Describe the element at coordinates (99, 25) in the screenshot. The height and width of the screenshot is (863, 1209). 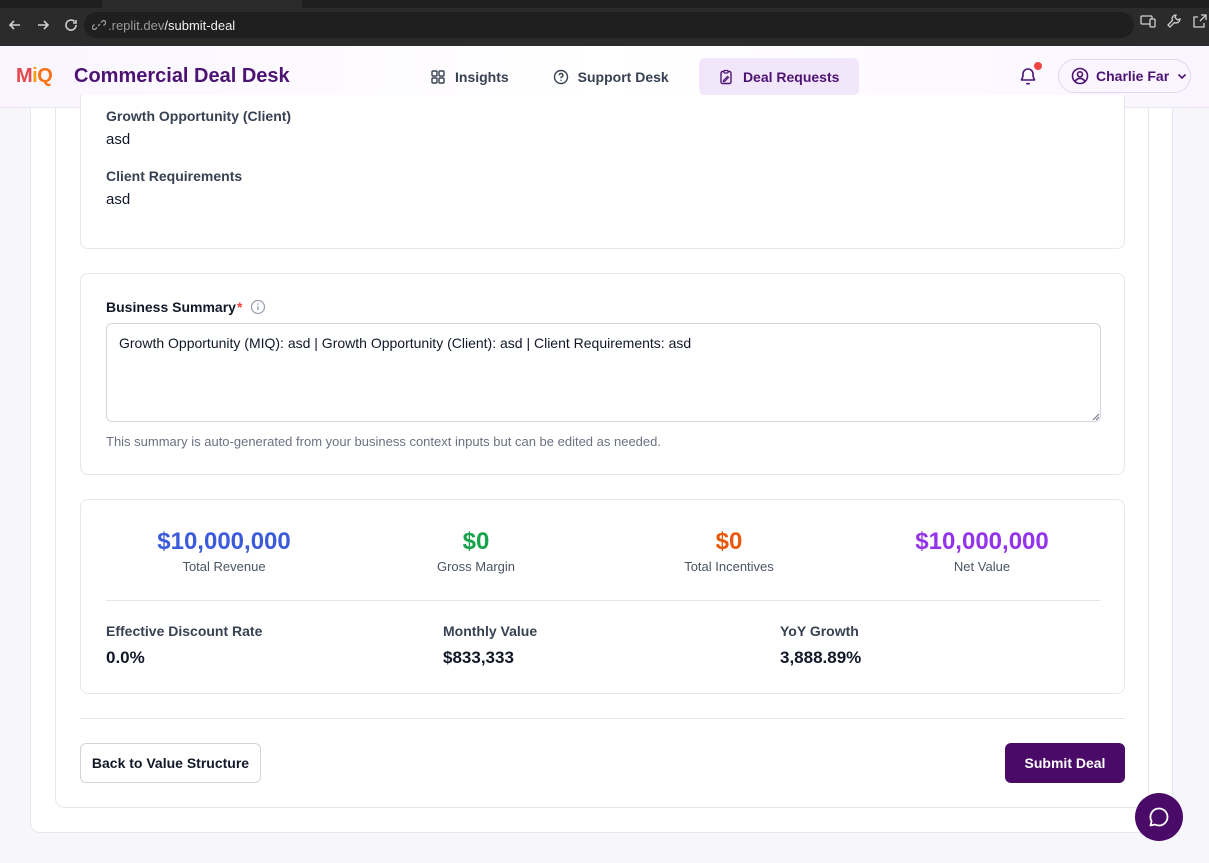
I see `link-icon` at that location.